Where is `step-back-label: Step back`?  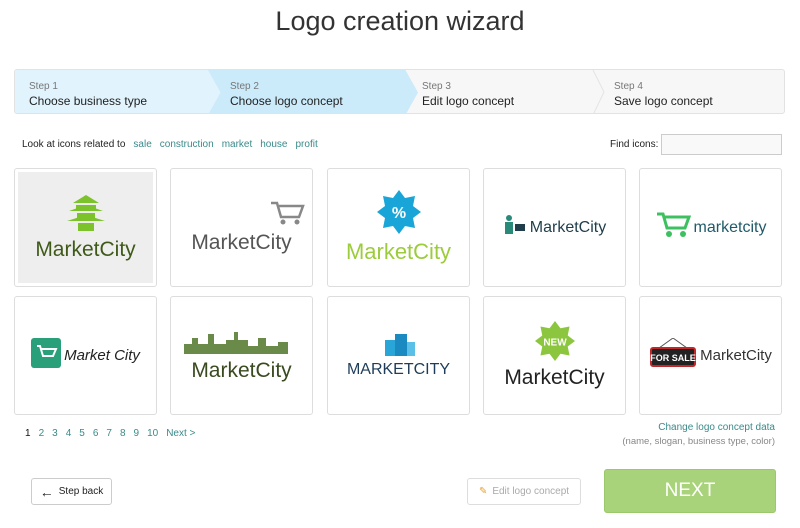
step-back-label: Step back is located at coordinates (81, 491).